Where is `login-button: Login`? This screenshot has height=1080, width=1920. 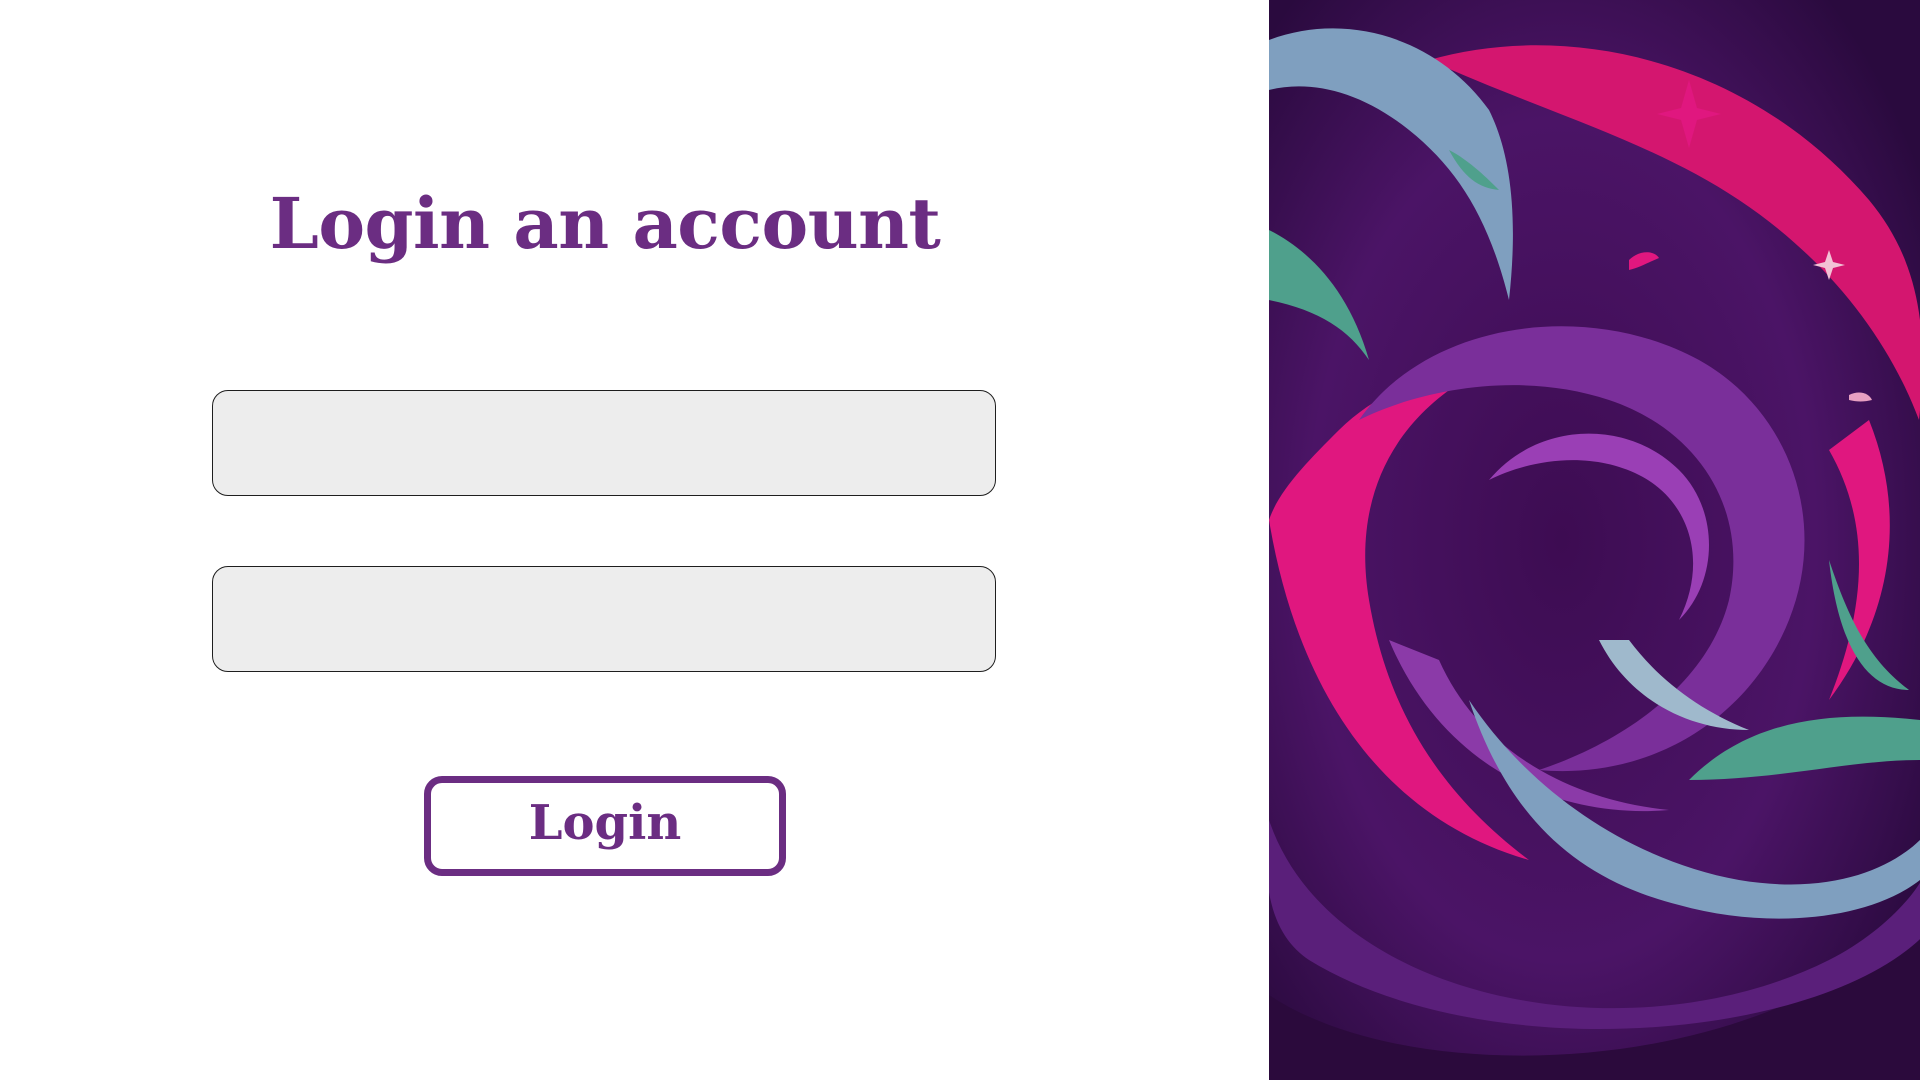 login-button: Login is located at coordinates (605, 826).